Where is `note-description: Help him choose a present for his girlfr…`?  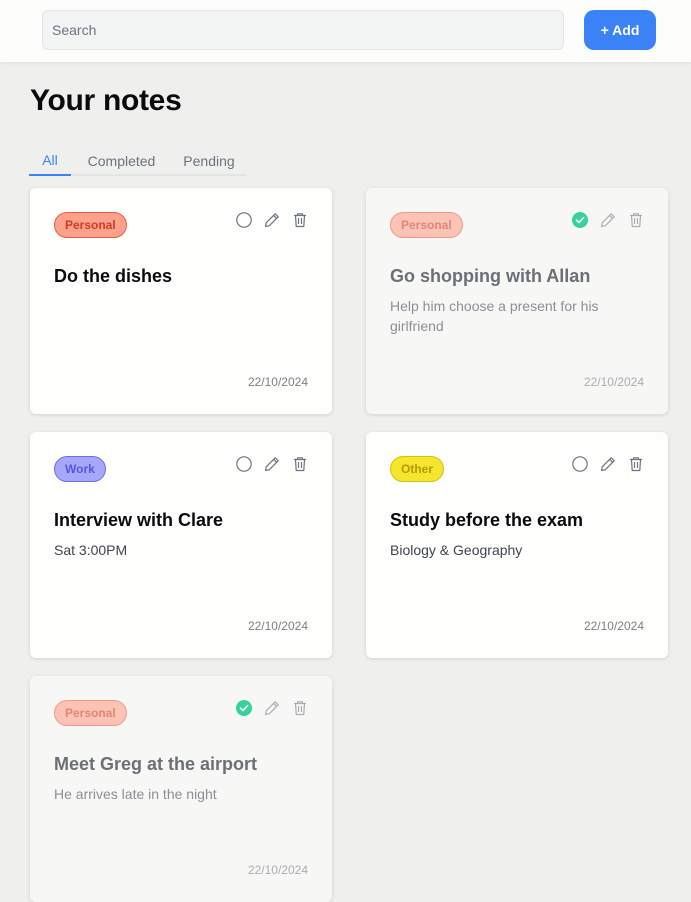
note-description: Help him choose a present for his girlfr… is located at coordinates (494, 316).